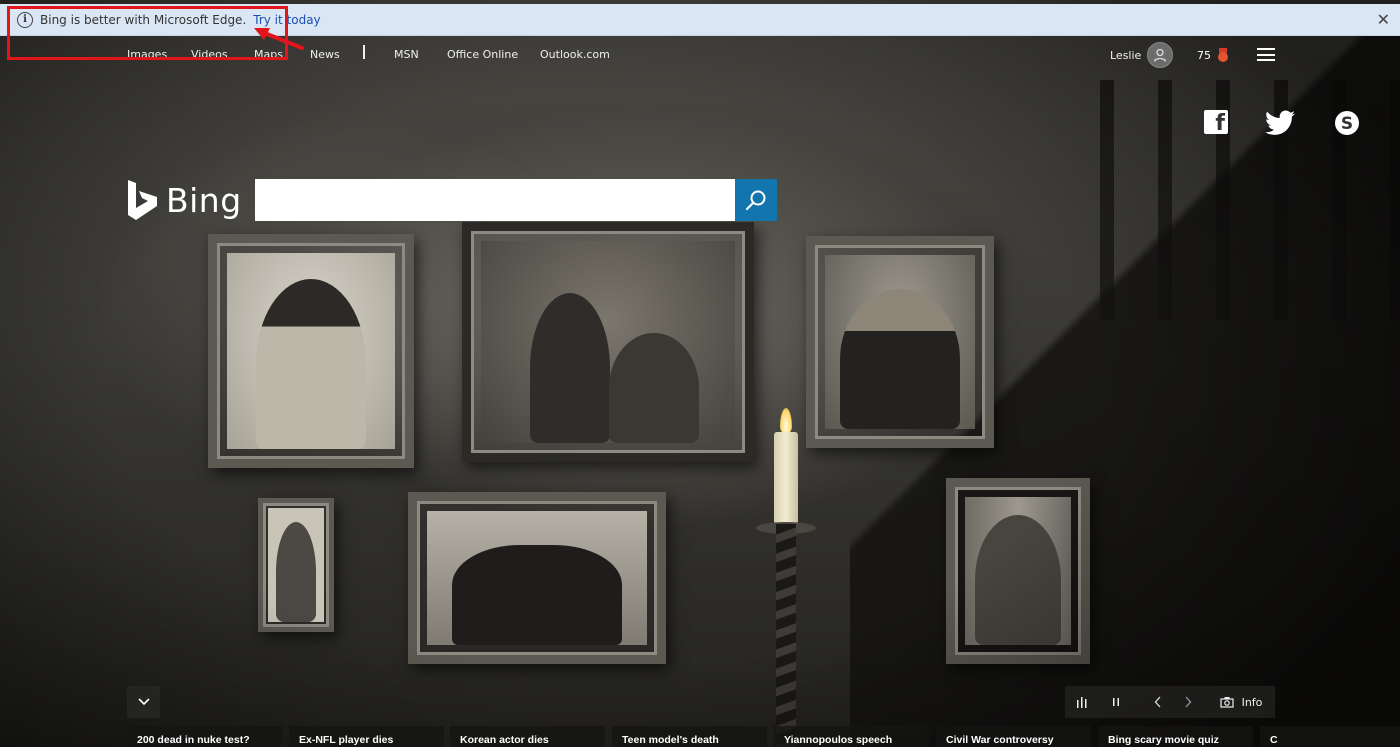  What do you see at coordinates (527, 736) in the screenshot?
I see `news-item: Korean actor dies` at bounding box center [527, 736].